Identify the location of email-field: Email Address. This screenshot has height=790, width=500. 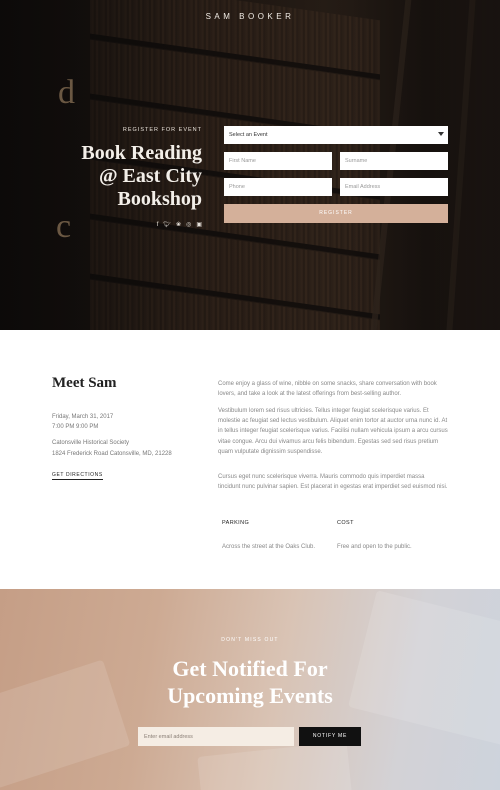
(394, 187).